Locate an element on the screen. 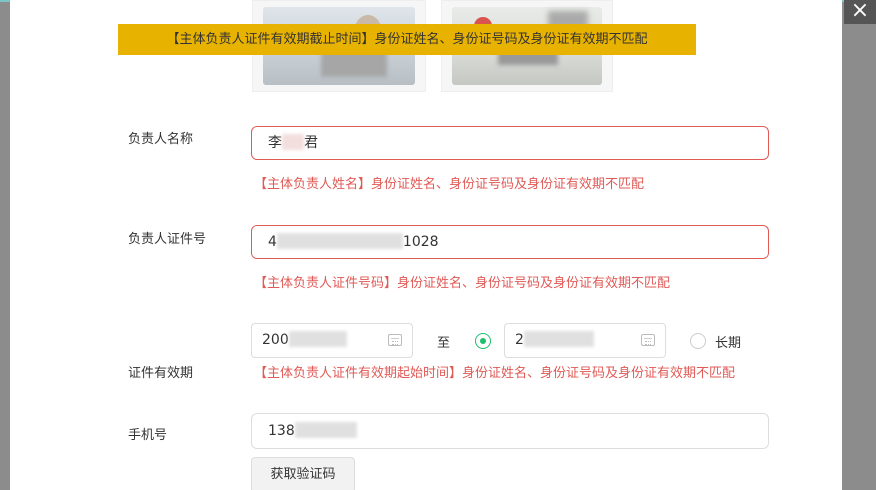 This screenshot has height=490, width=876. validity-end-date: 2 is located at coordinates (585, 340).